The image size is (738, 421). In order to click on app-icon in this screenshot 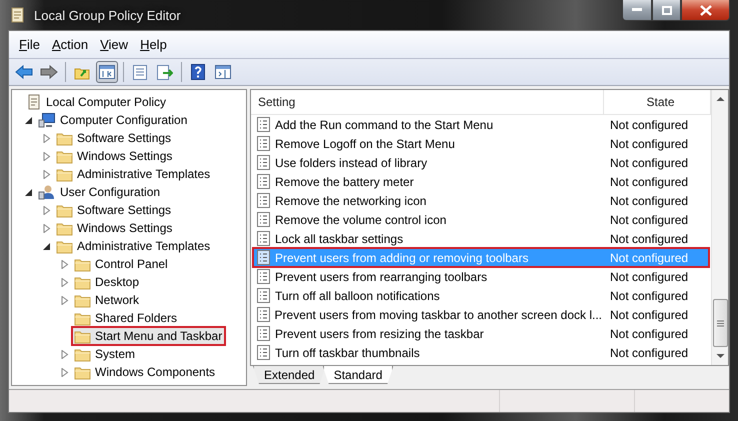, I will do `click(18, 15)`.